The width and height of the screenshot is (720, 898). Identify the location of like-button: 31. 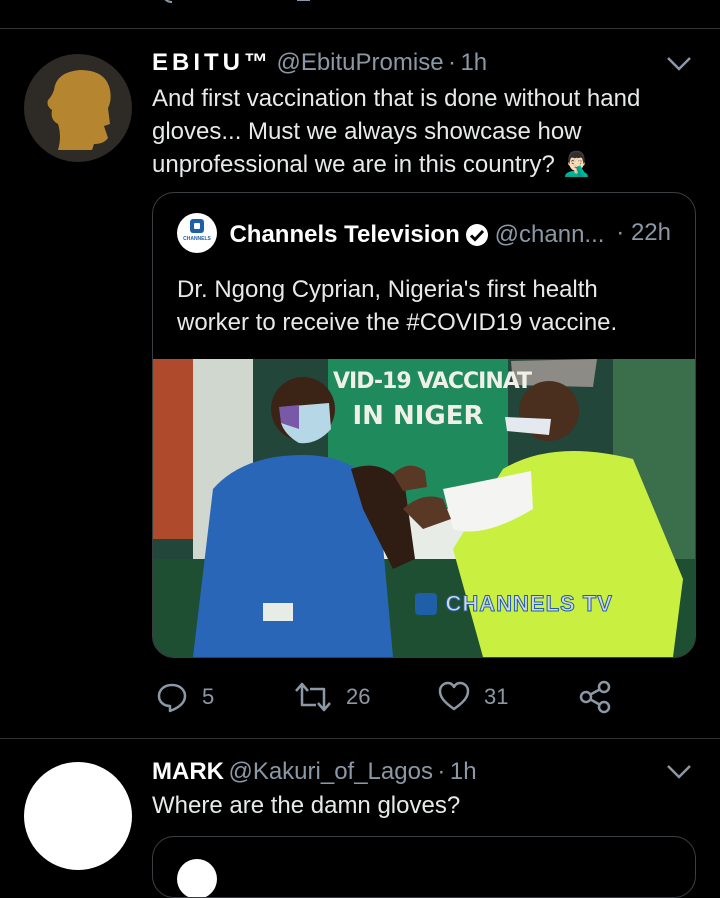
(473, 697).